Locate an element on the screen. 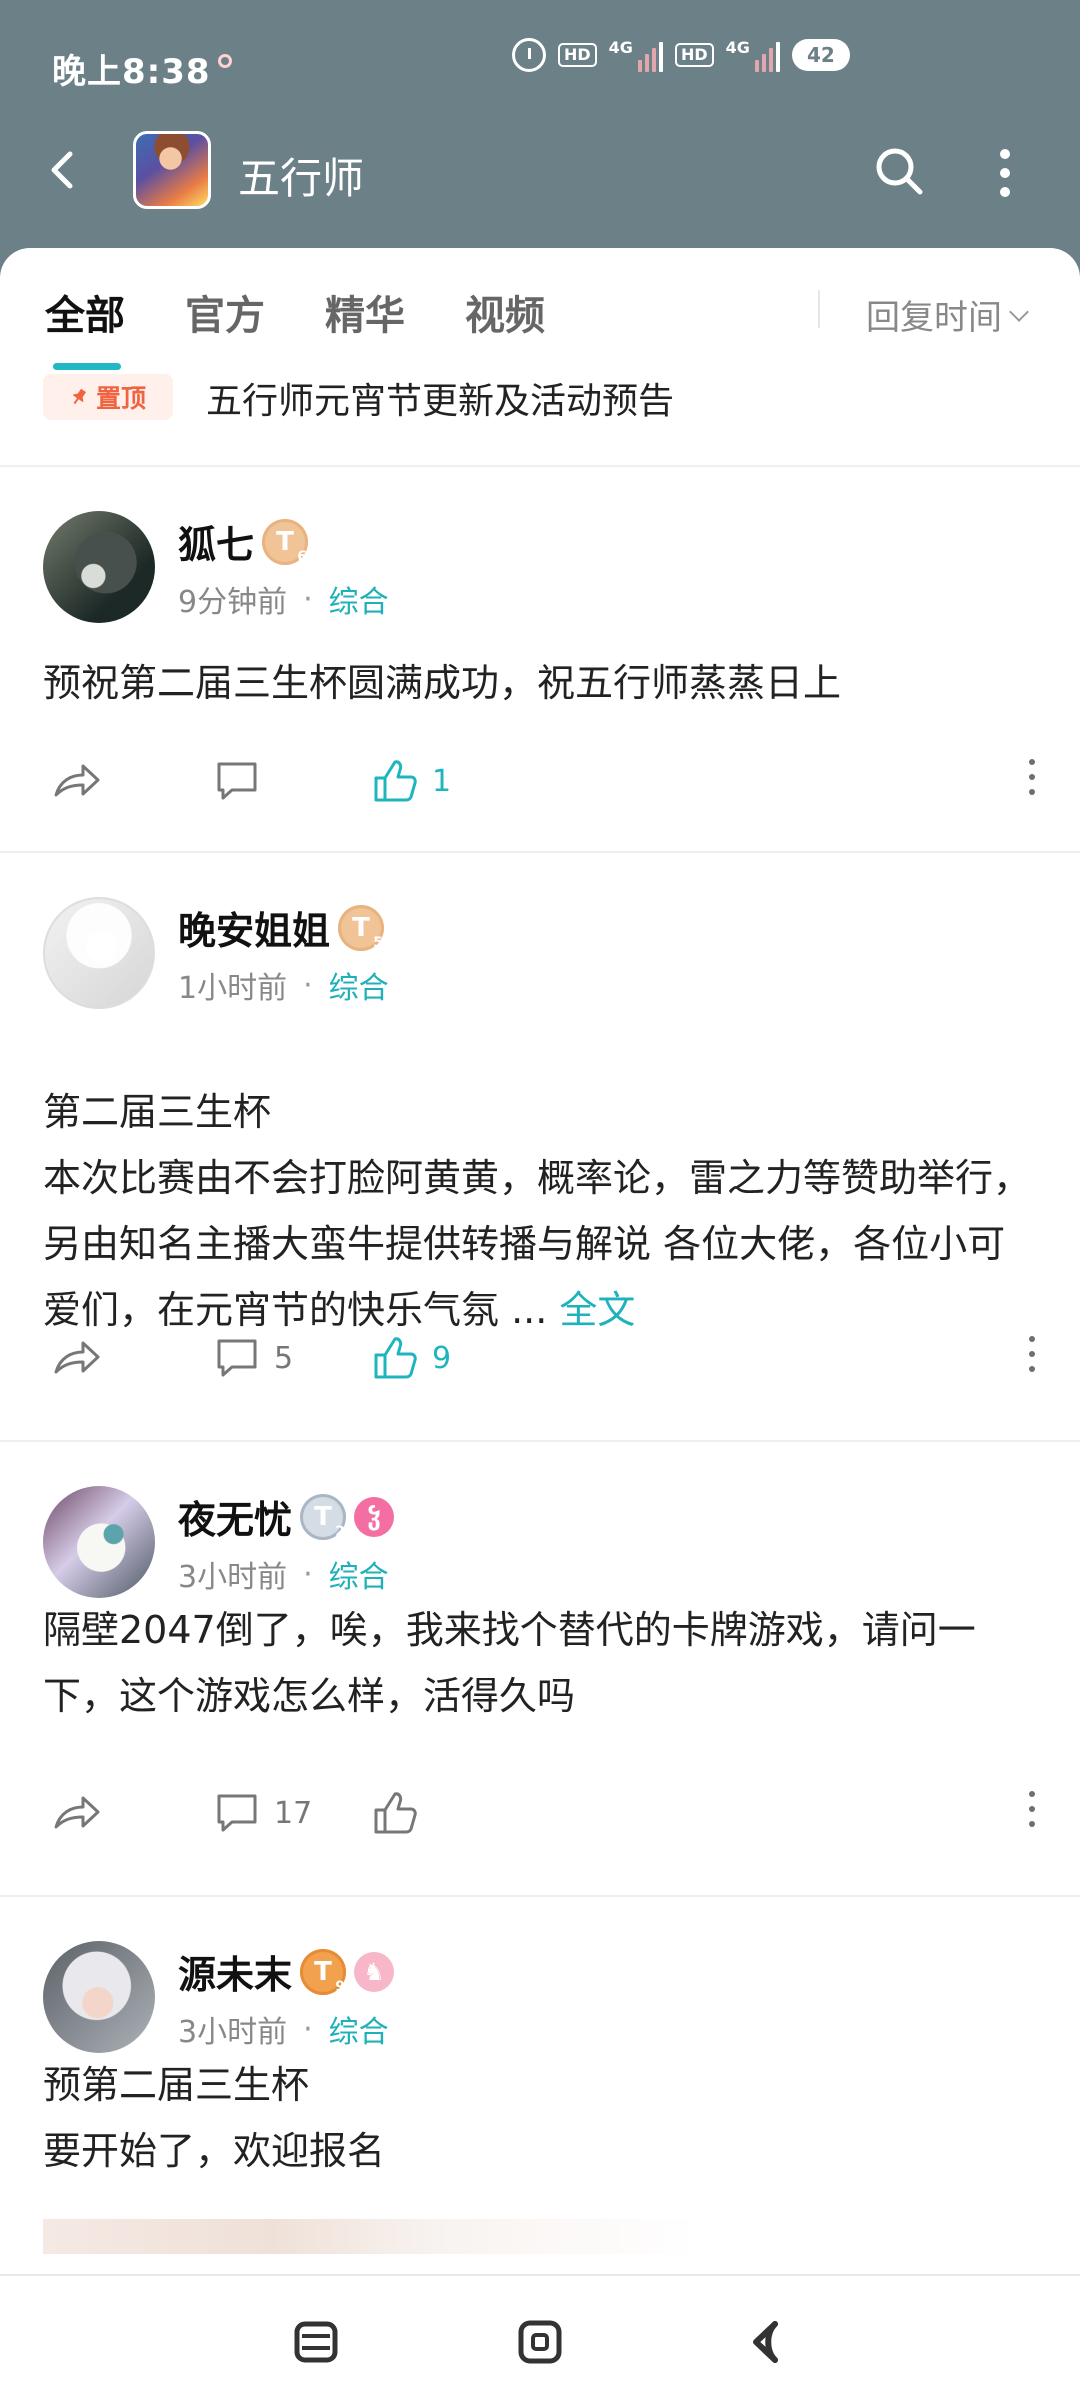 The height and width of the screenshot is (2402, 1080). notification-dot-icon is located at coordinates (225, 61).